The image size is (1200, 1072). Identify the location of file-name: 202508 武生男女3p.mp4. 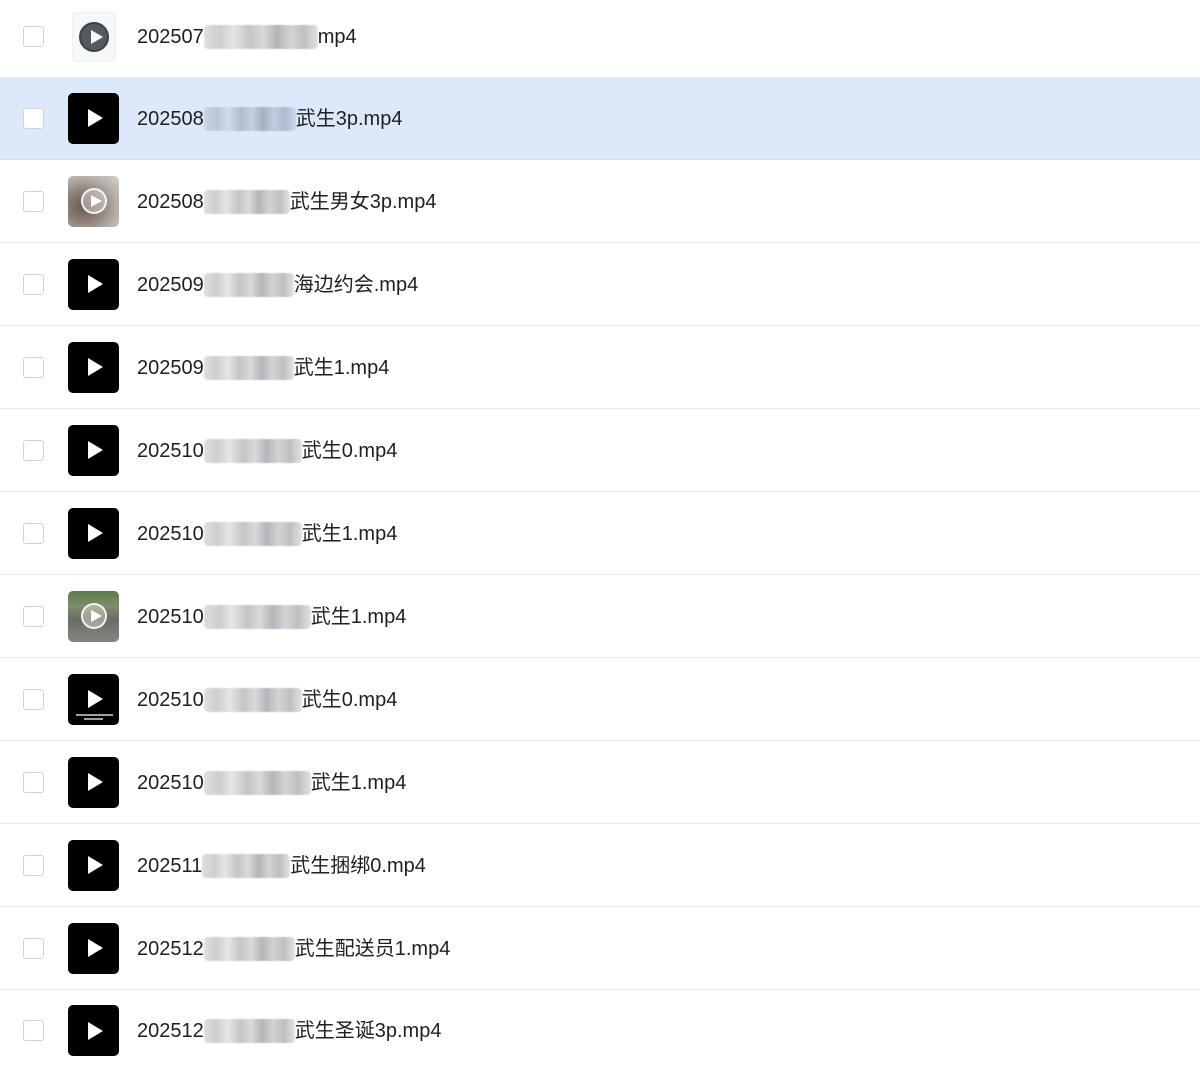
(287, 201).